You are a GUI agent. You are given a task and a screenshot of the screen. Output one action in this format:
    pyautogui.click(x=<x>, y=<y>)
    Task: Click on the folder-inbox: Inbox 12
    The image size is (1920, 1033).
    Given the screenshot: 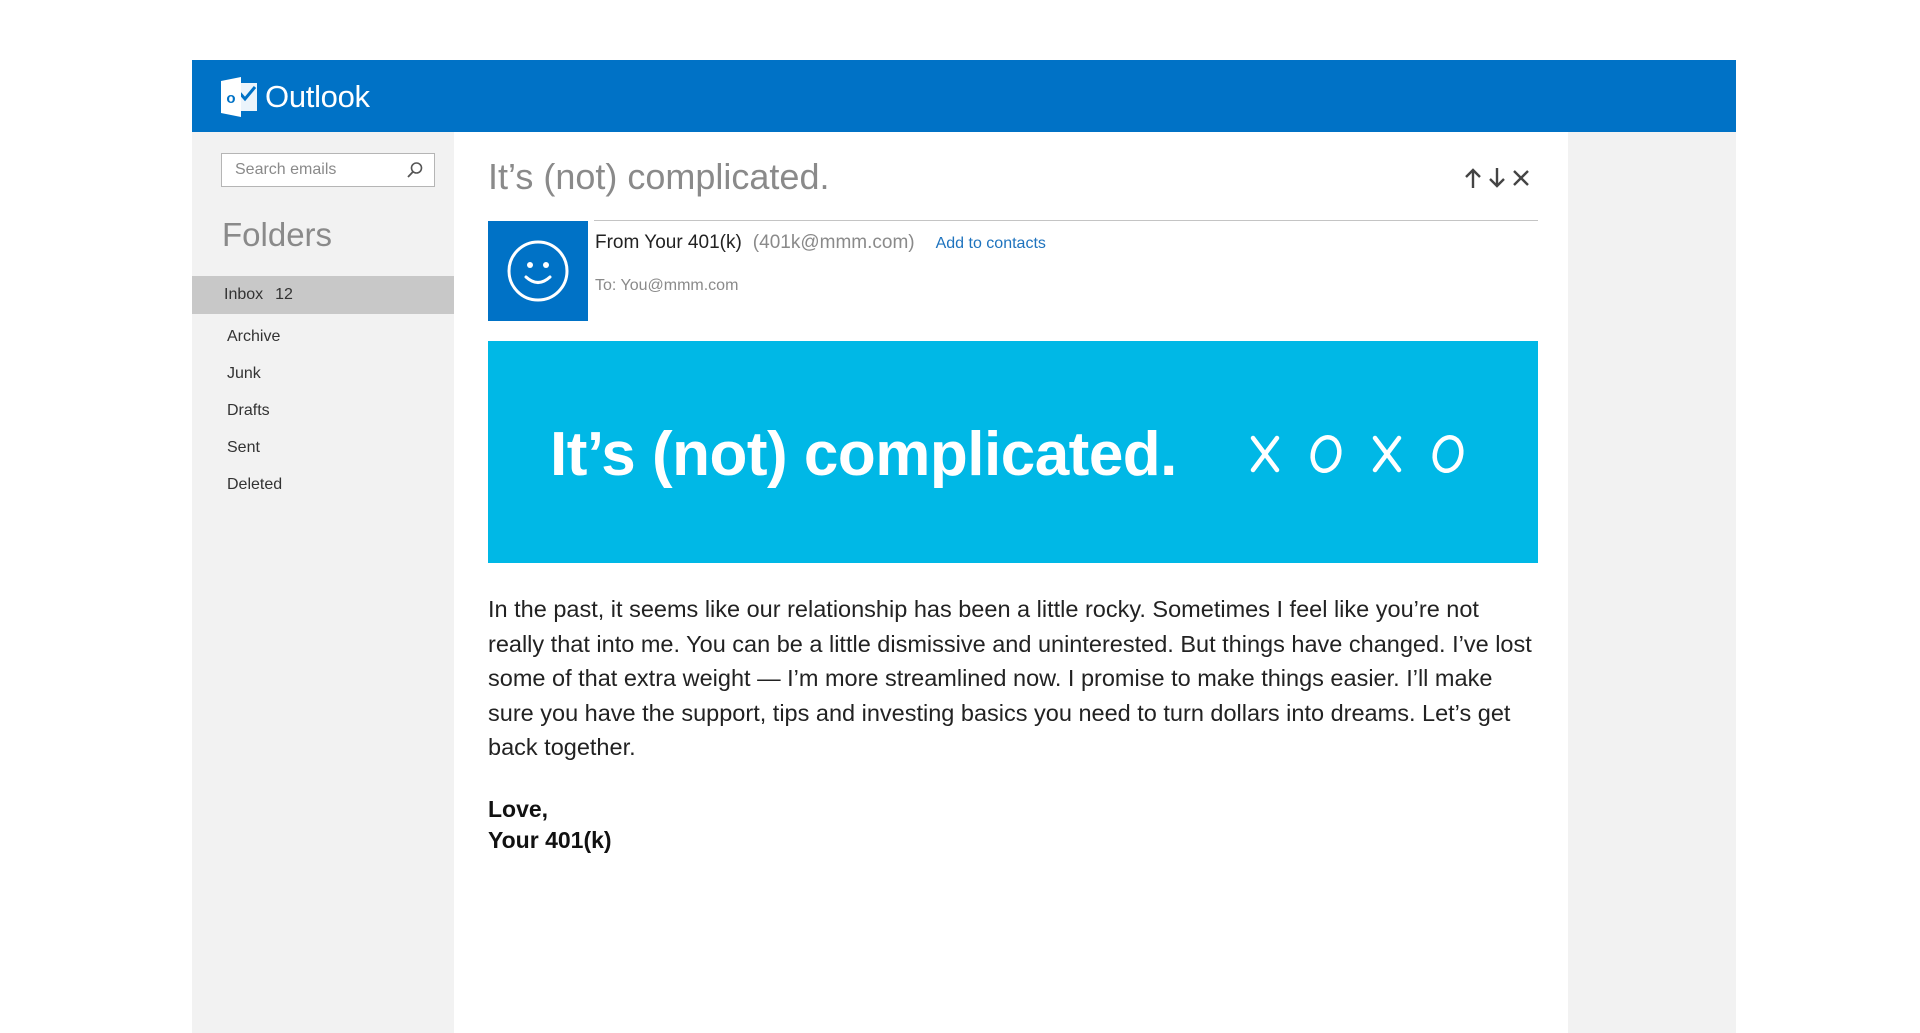 What is the action you would take?
    pyautogui.click(x=323, y=295)
    